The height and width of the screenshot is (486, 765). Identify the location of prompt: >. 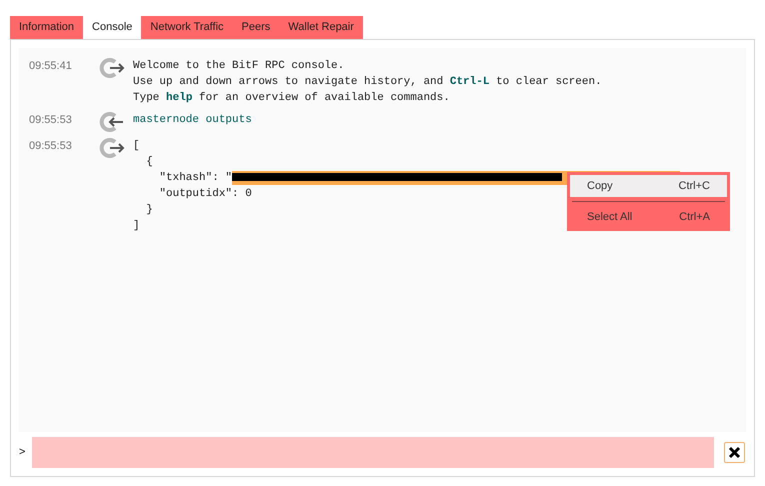
(22, 452).